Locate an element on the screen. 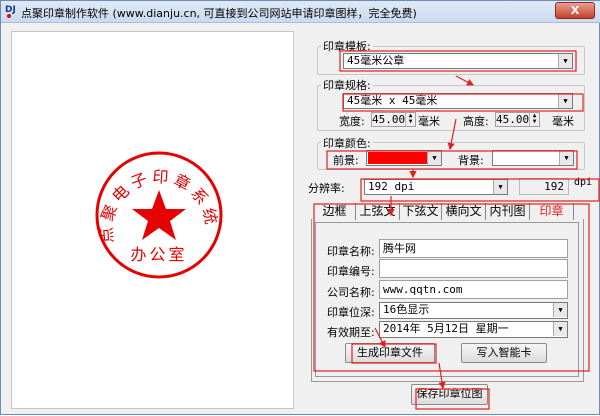  tab-inner-image: 内刊图 is located at coordinates (508, 211).